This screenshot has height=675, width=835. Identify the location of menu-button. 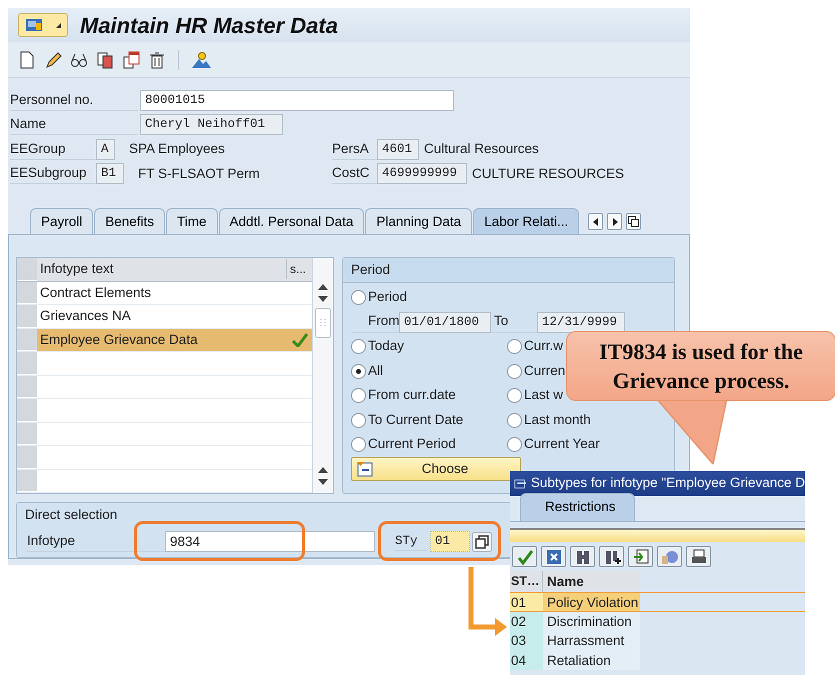
(43, 25).